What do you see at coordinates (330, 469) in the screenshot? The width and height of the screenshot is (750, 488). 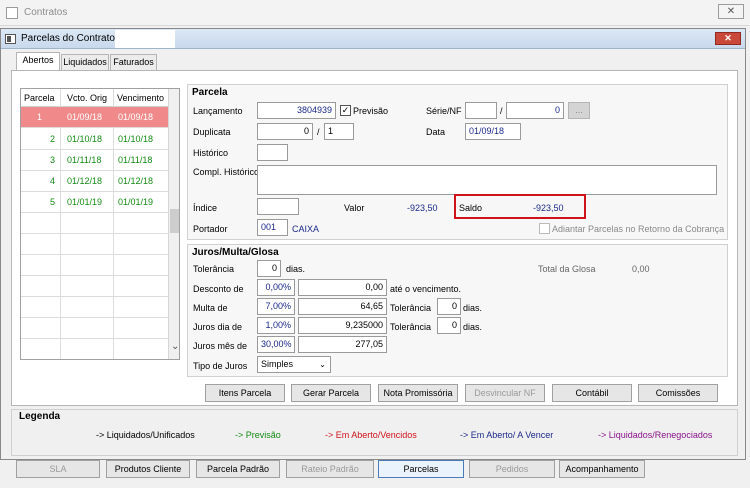 I see `tab-rateio-padrao: Rateio Padrão` at bounding box center [330, 469].